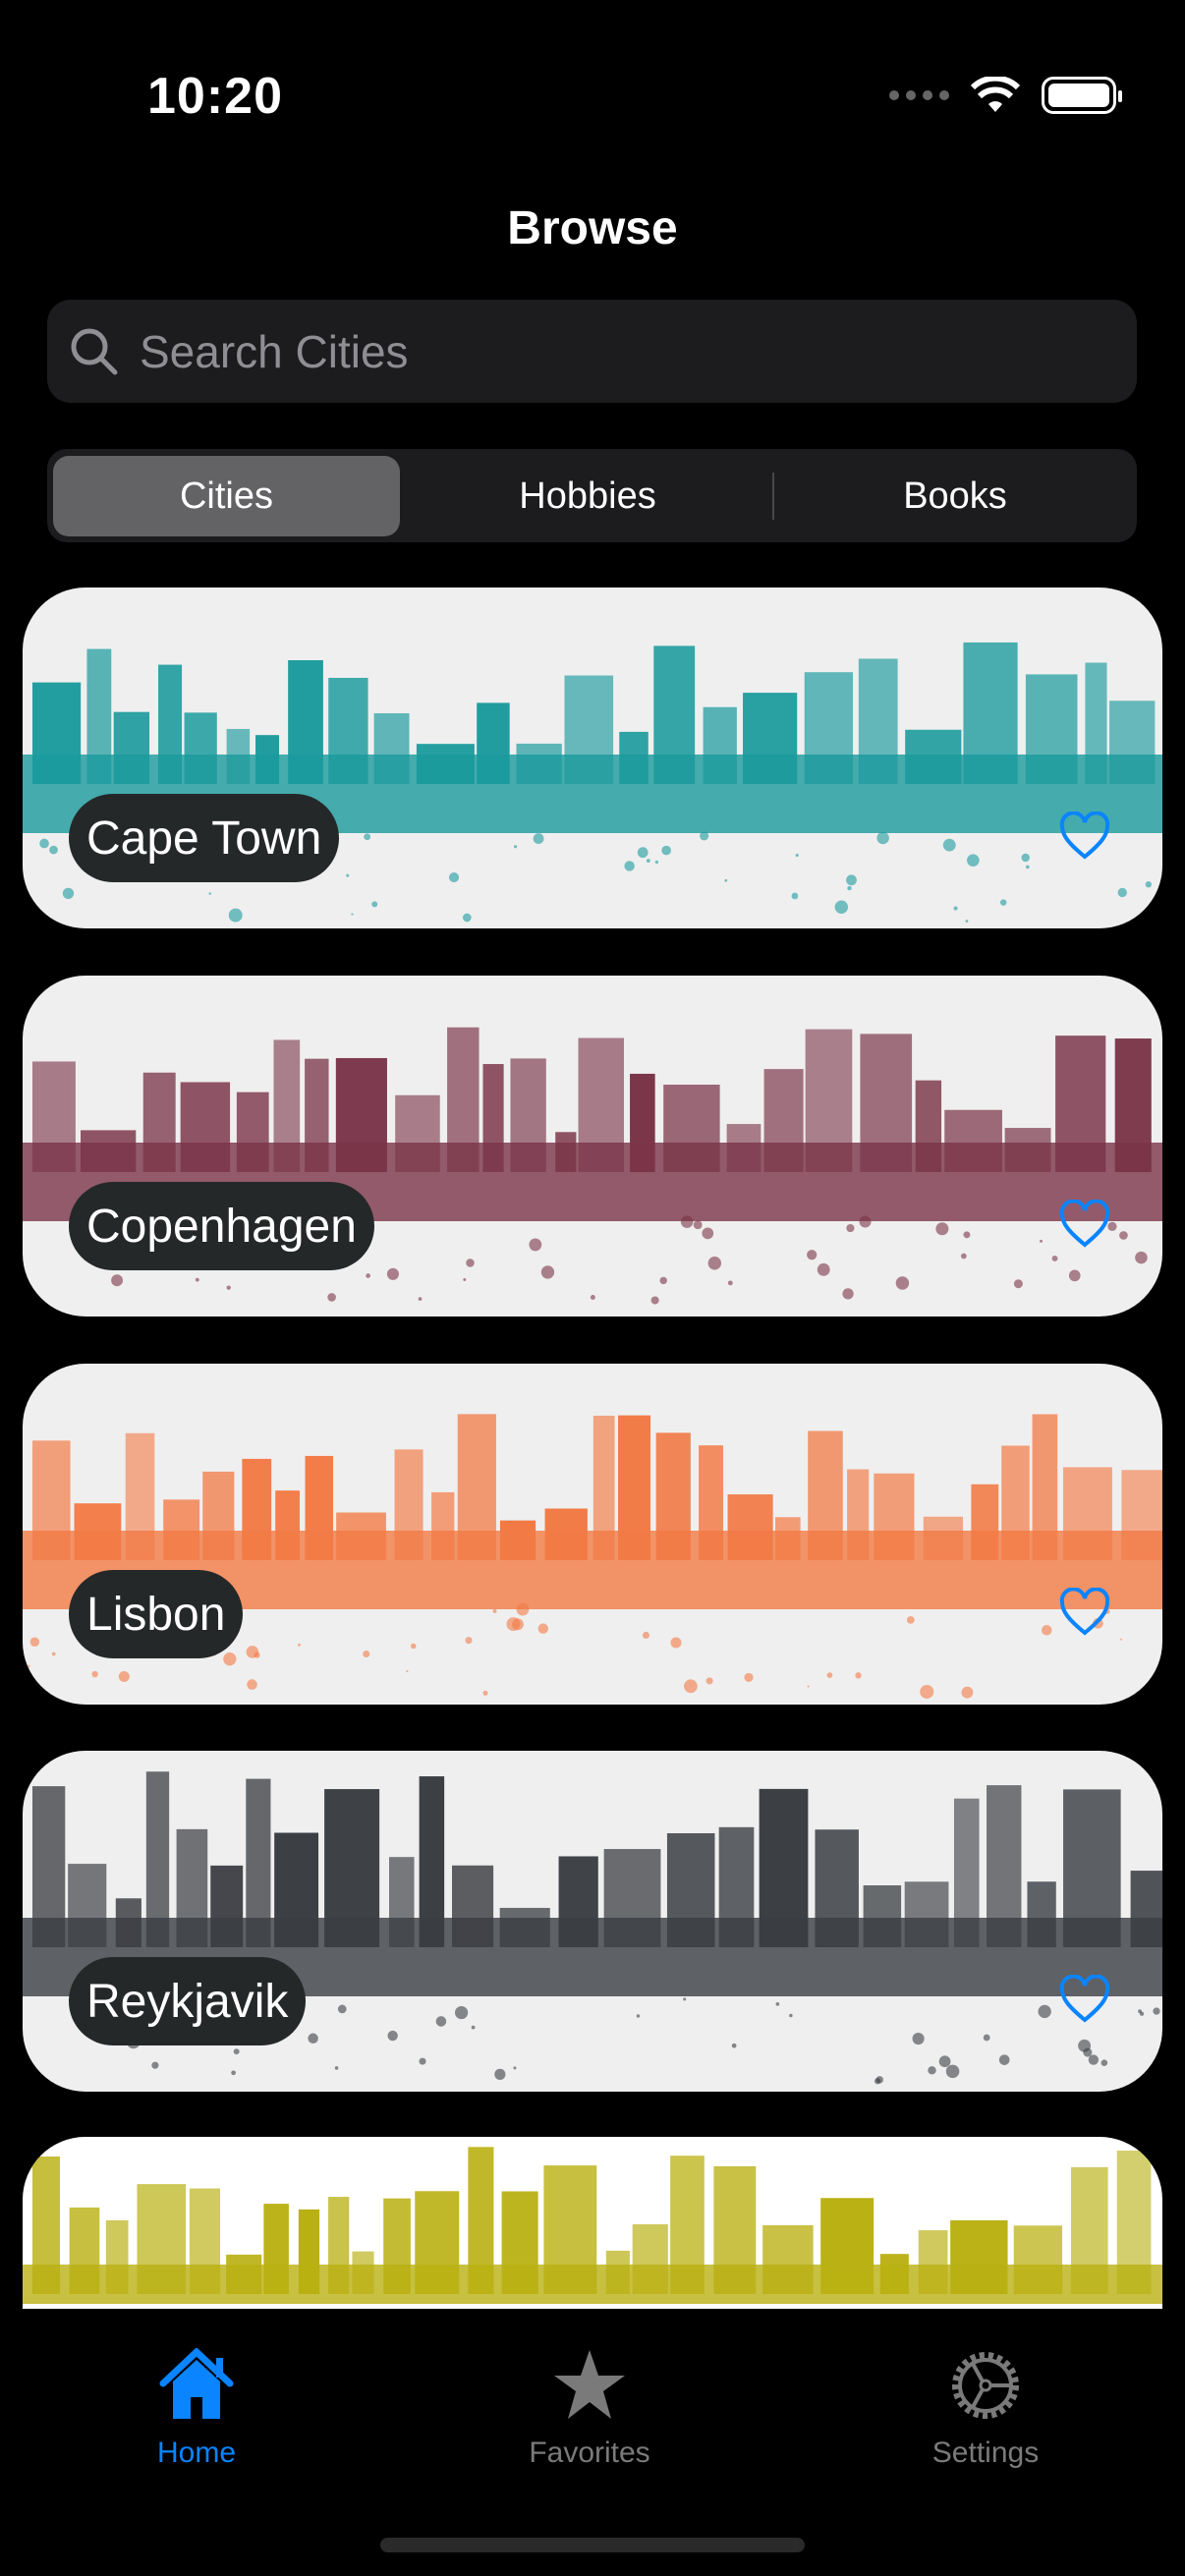 This screenshot has width=1185, height=2576. I want to click on city-name-label: Lisbon, so click(156, 1614).